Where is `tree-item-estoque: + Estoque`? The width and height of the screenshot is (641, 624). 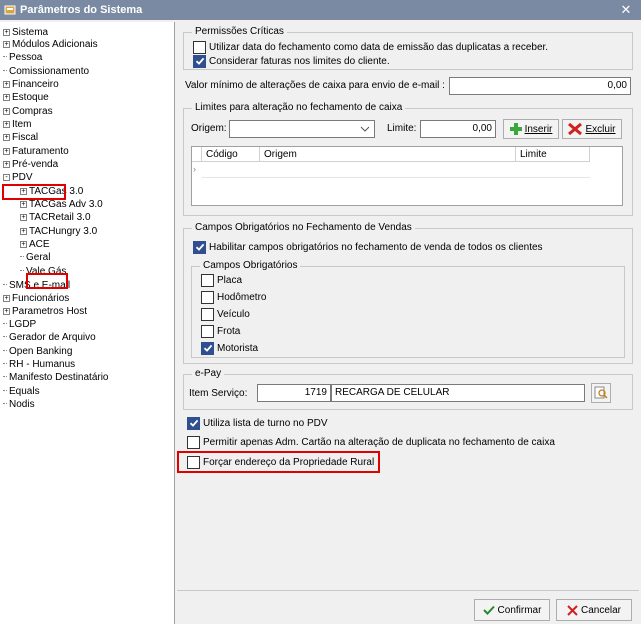 tree-item-estoque: + Estoque is located at coordinates (26, 98).